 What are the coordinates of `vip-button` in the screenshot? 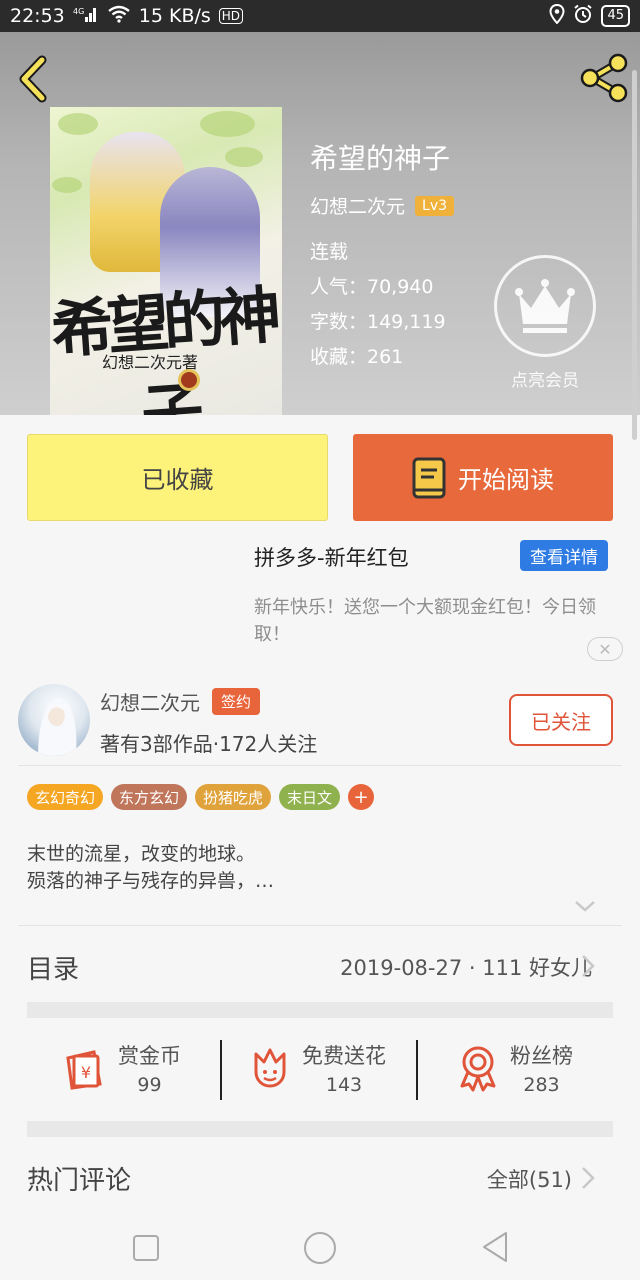 It's located at (545, 306).